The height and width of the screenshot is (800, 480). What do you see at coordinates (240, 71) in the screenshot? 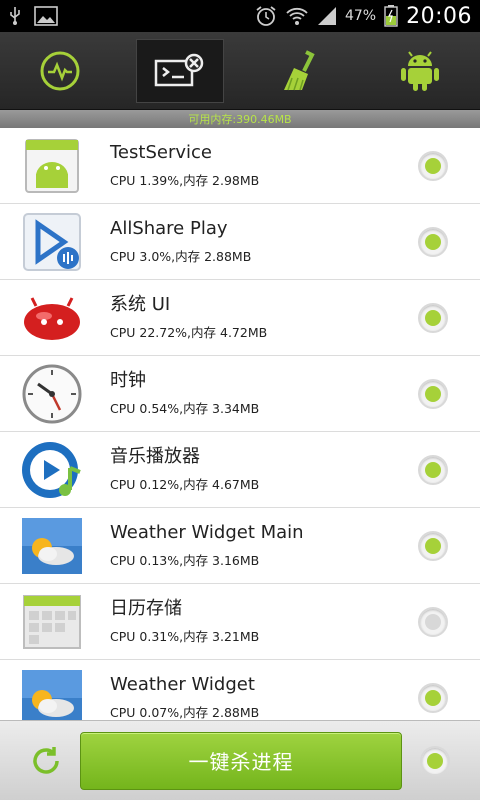
I see `toolbar` at bounding box center [240, 71].